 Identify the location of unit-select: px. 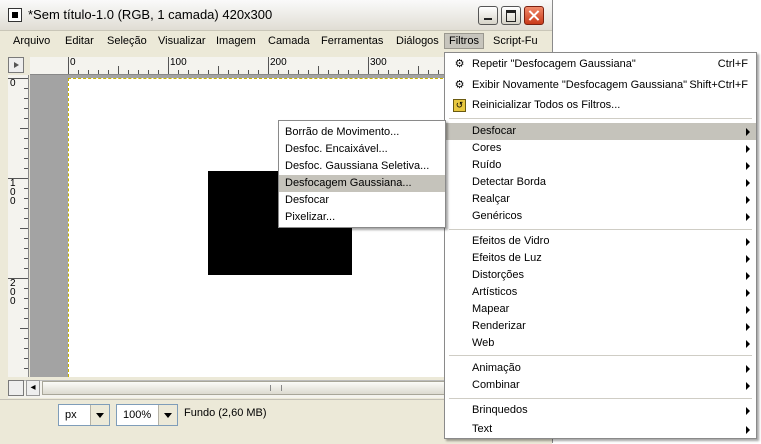
(84, 415).